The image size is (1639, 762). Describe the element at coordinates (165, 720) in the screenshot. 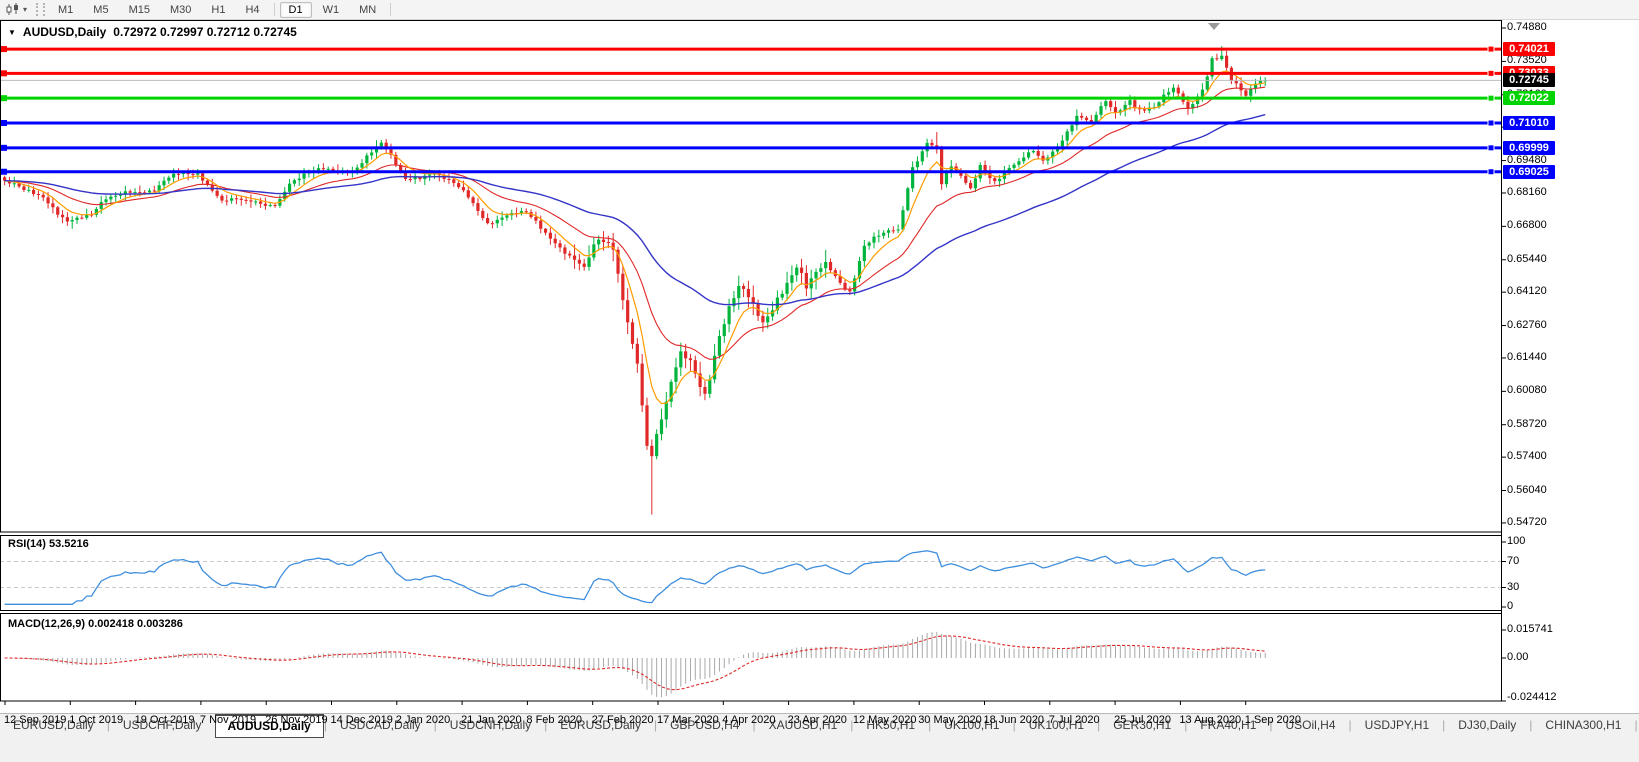

I see `date-label: 19 Oct 2019` at that location.